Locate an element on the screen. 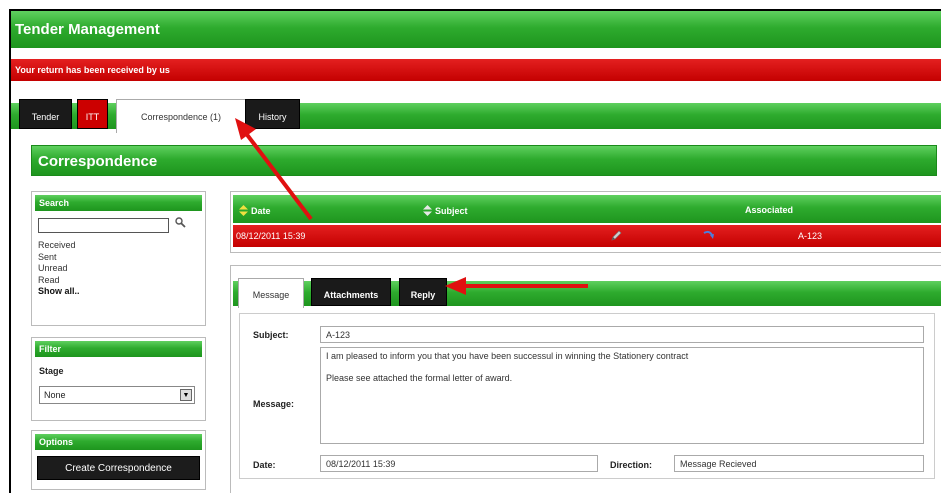 The height and width of the screenshot is (497, 945). arrow-head-up is located at coordinates (245, 129).